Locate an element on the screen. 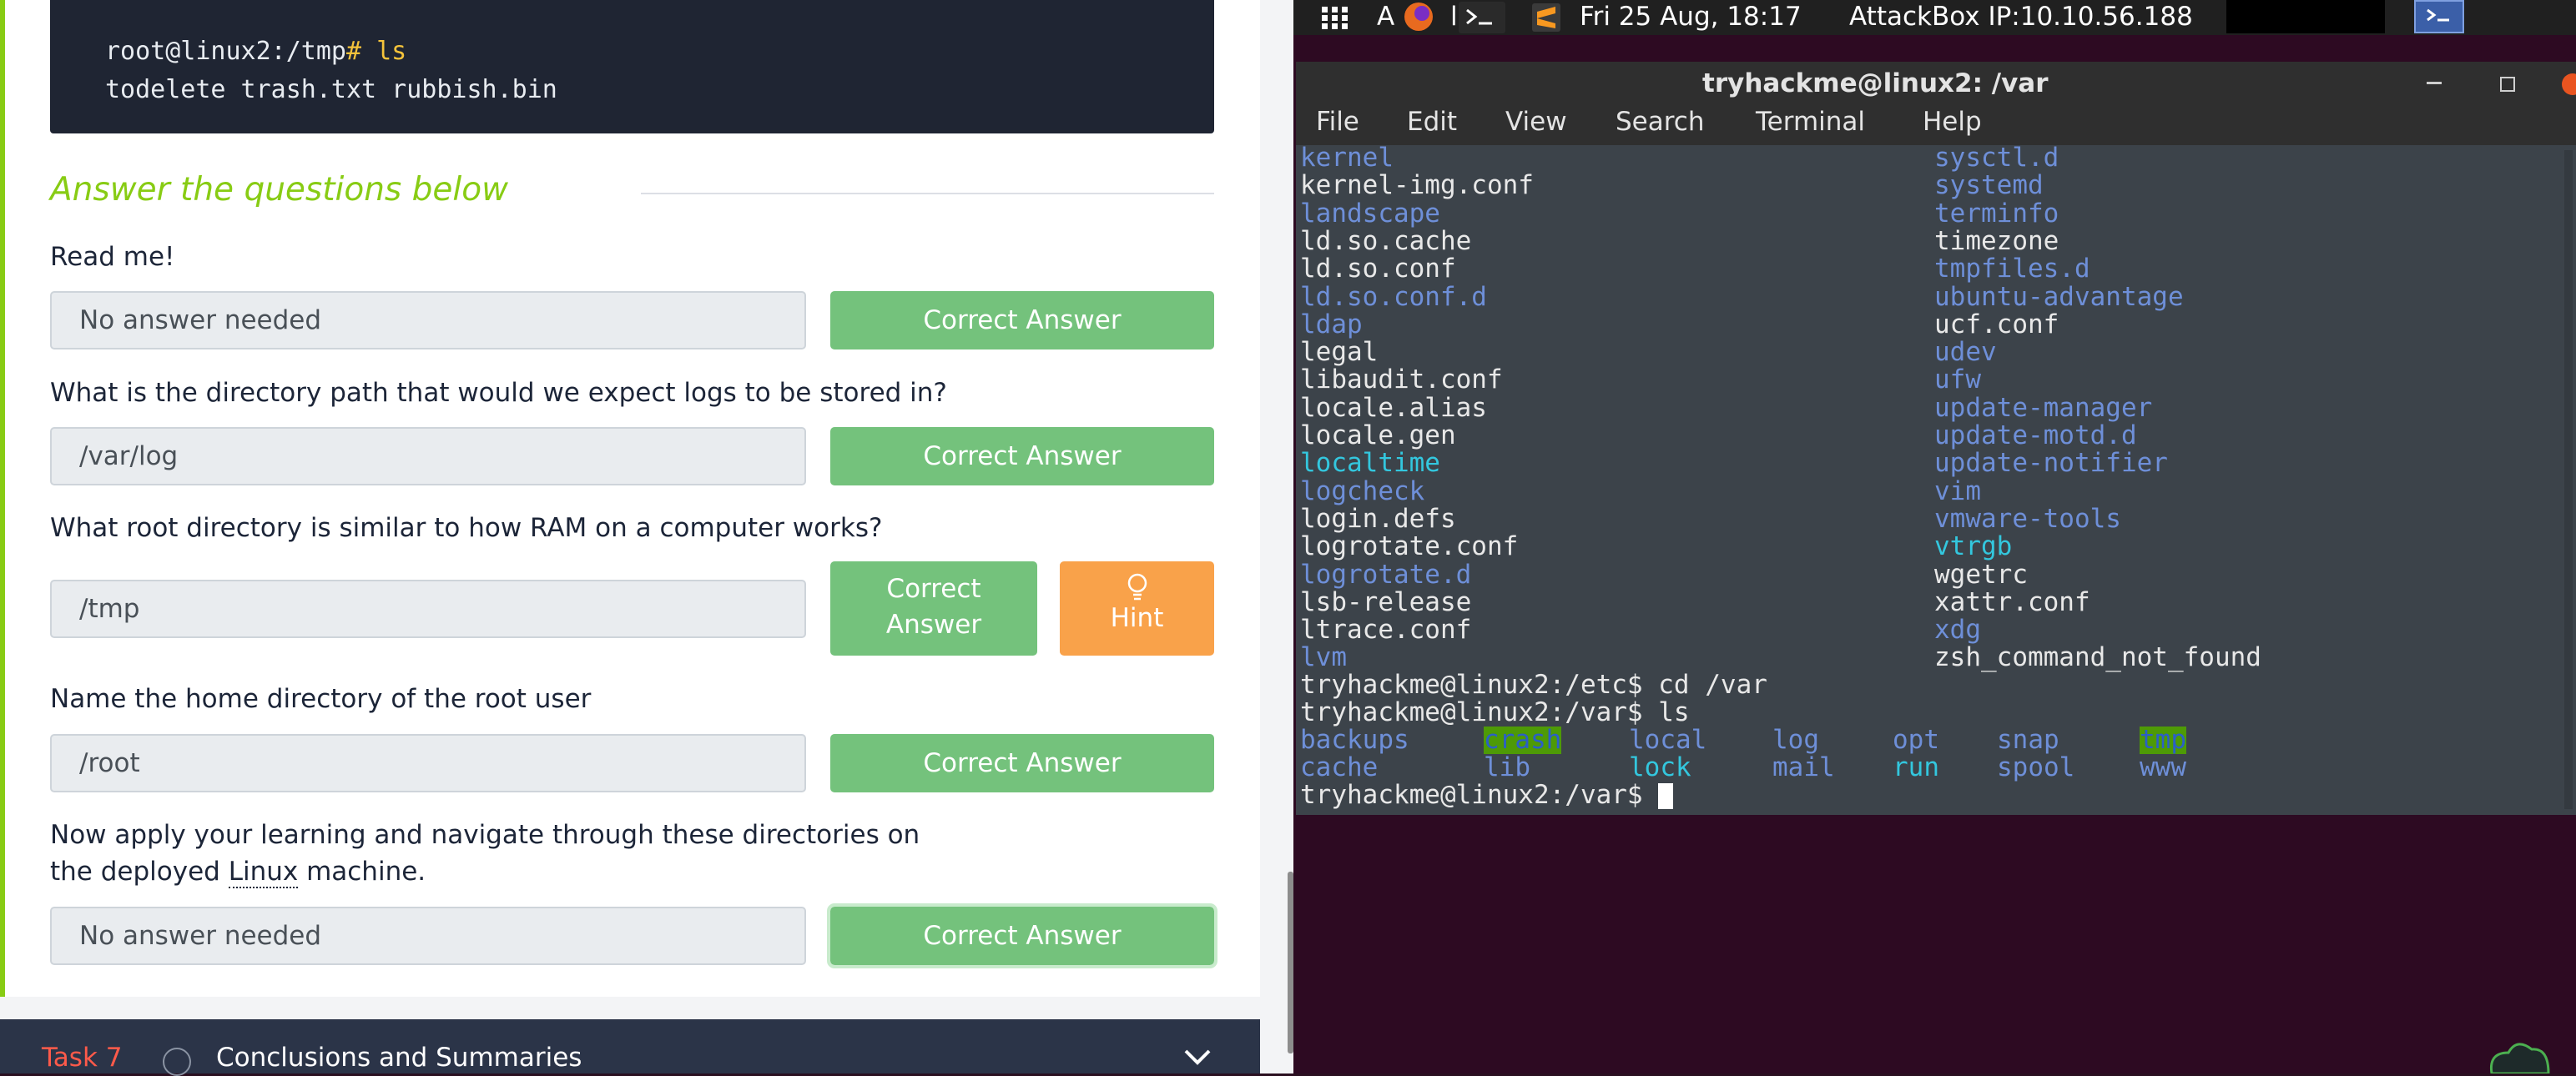 The width and height of the screenshot is (2576, 1076). active-terminal-window-icon is located at coordinates (2439, 17).